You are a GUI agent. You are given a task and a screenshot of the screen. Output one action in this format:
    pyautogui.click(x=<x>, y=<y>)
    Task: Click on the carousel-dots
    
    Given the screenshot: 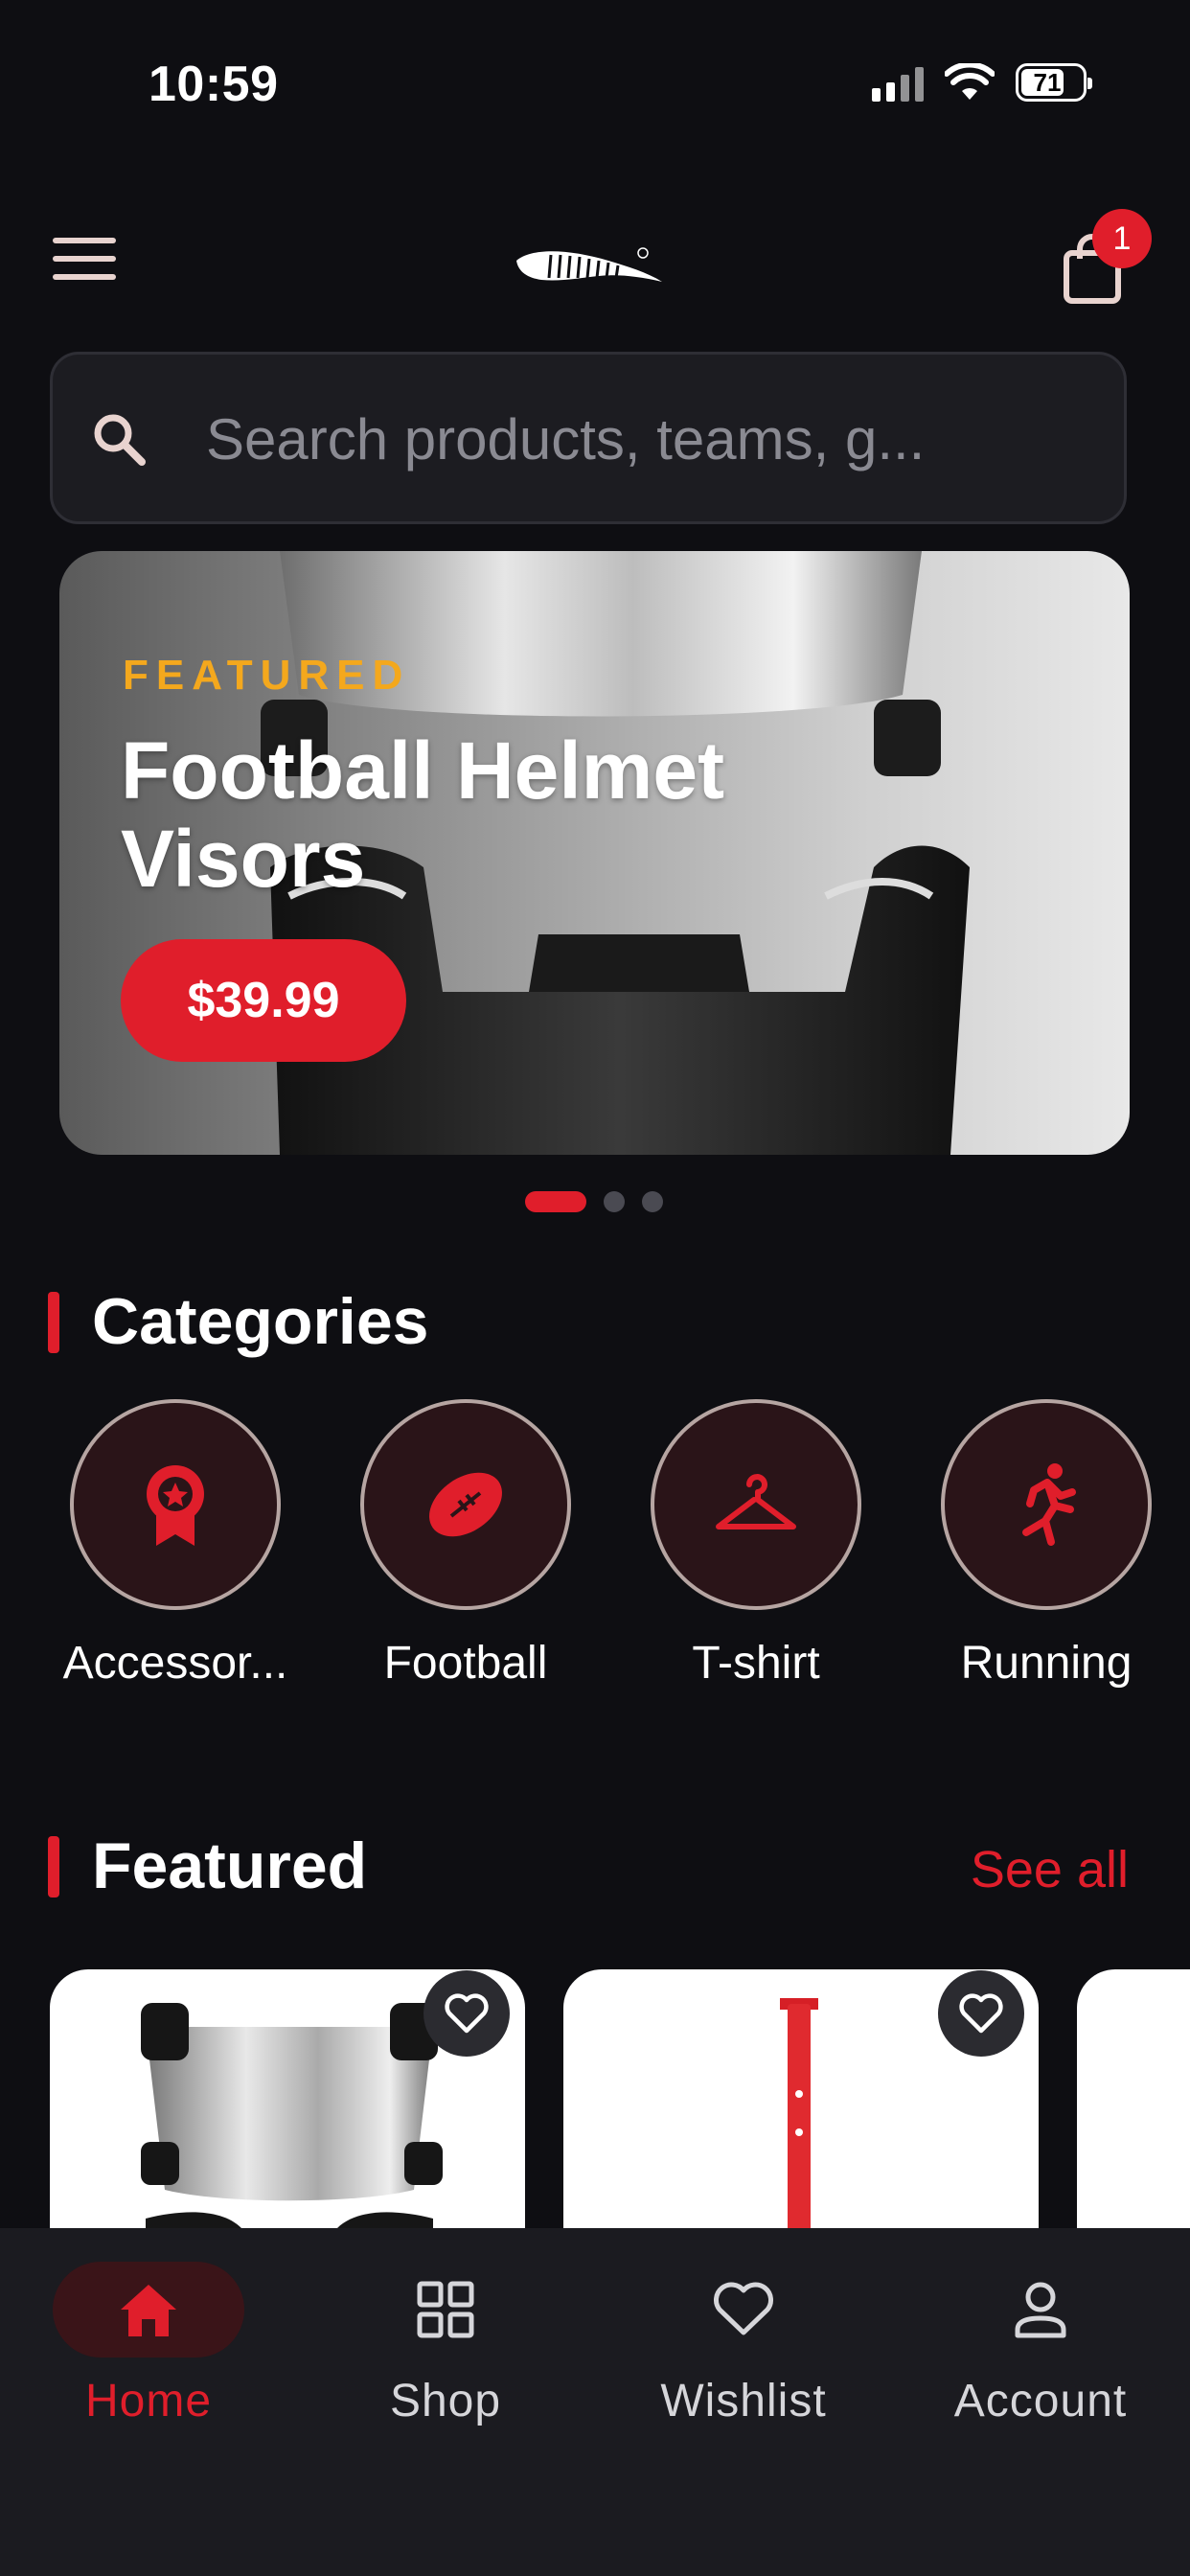 What is the action you would take?
    pyautogui.click(x=594, y=1201)
    